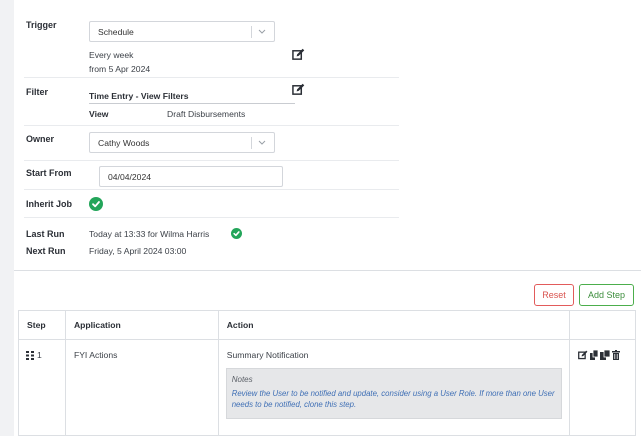  I want to click on inherit-job-checkbox, so click(96, 204).